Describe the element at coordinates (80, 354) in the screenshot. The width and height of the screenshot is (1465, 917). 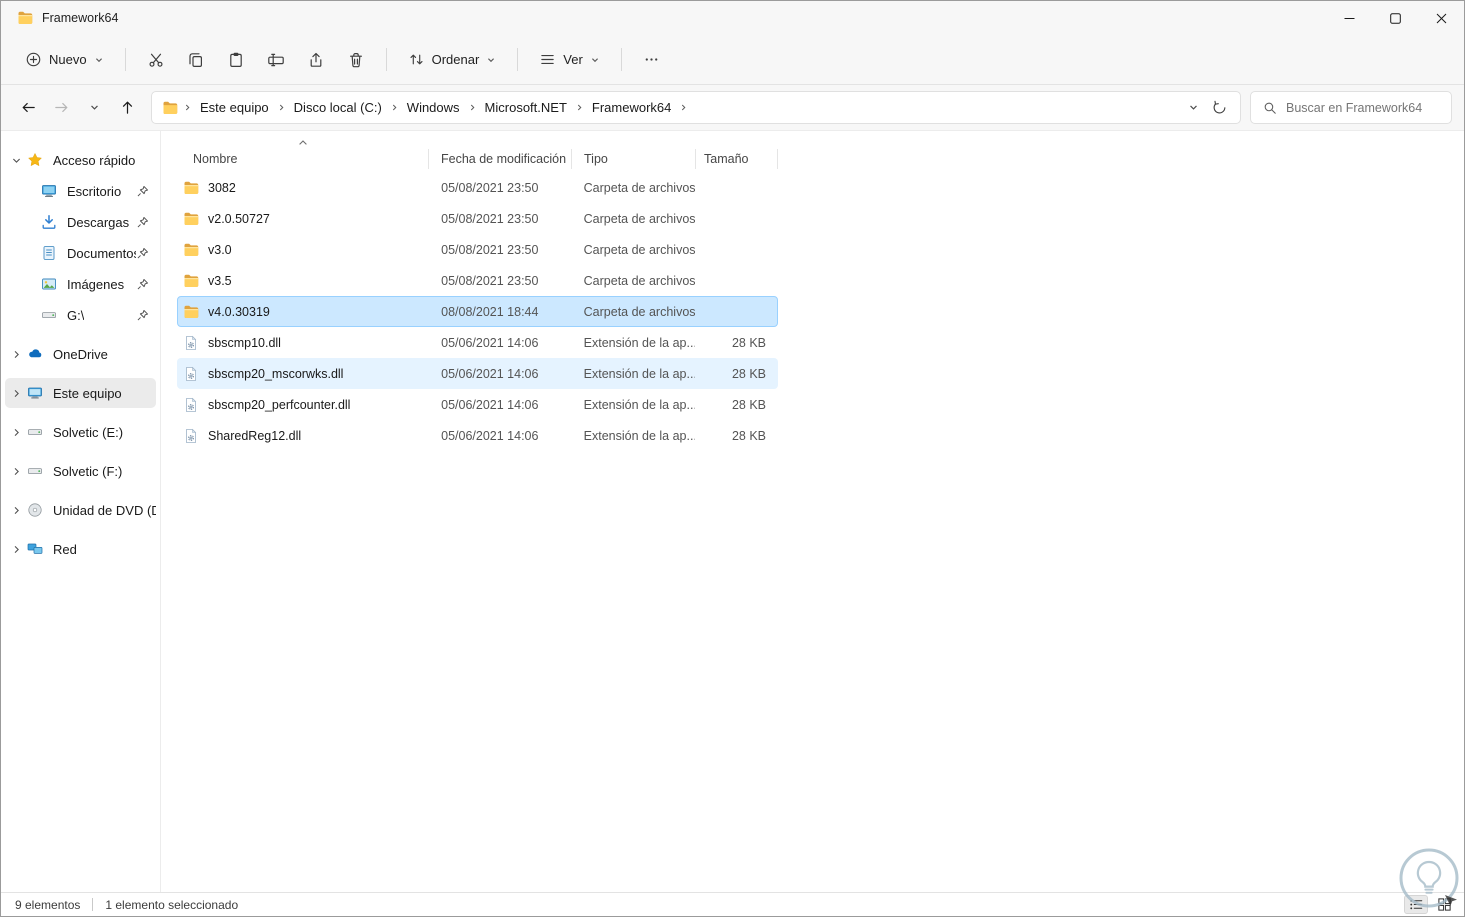
I see `sidebar-item-onedrive: OneDrive` at that location.